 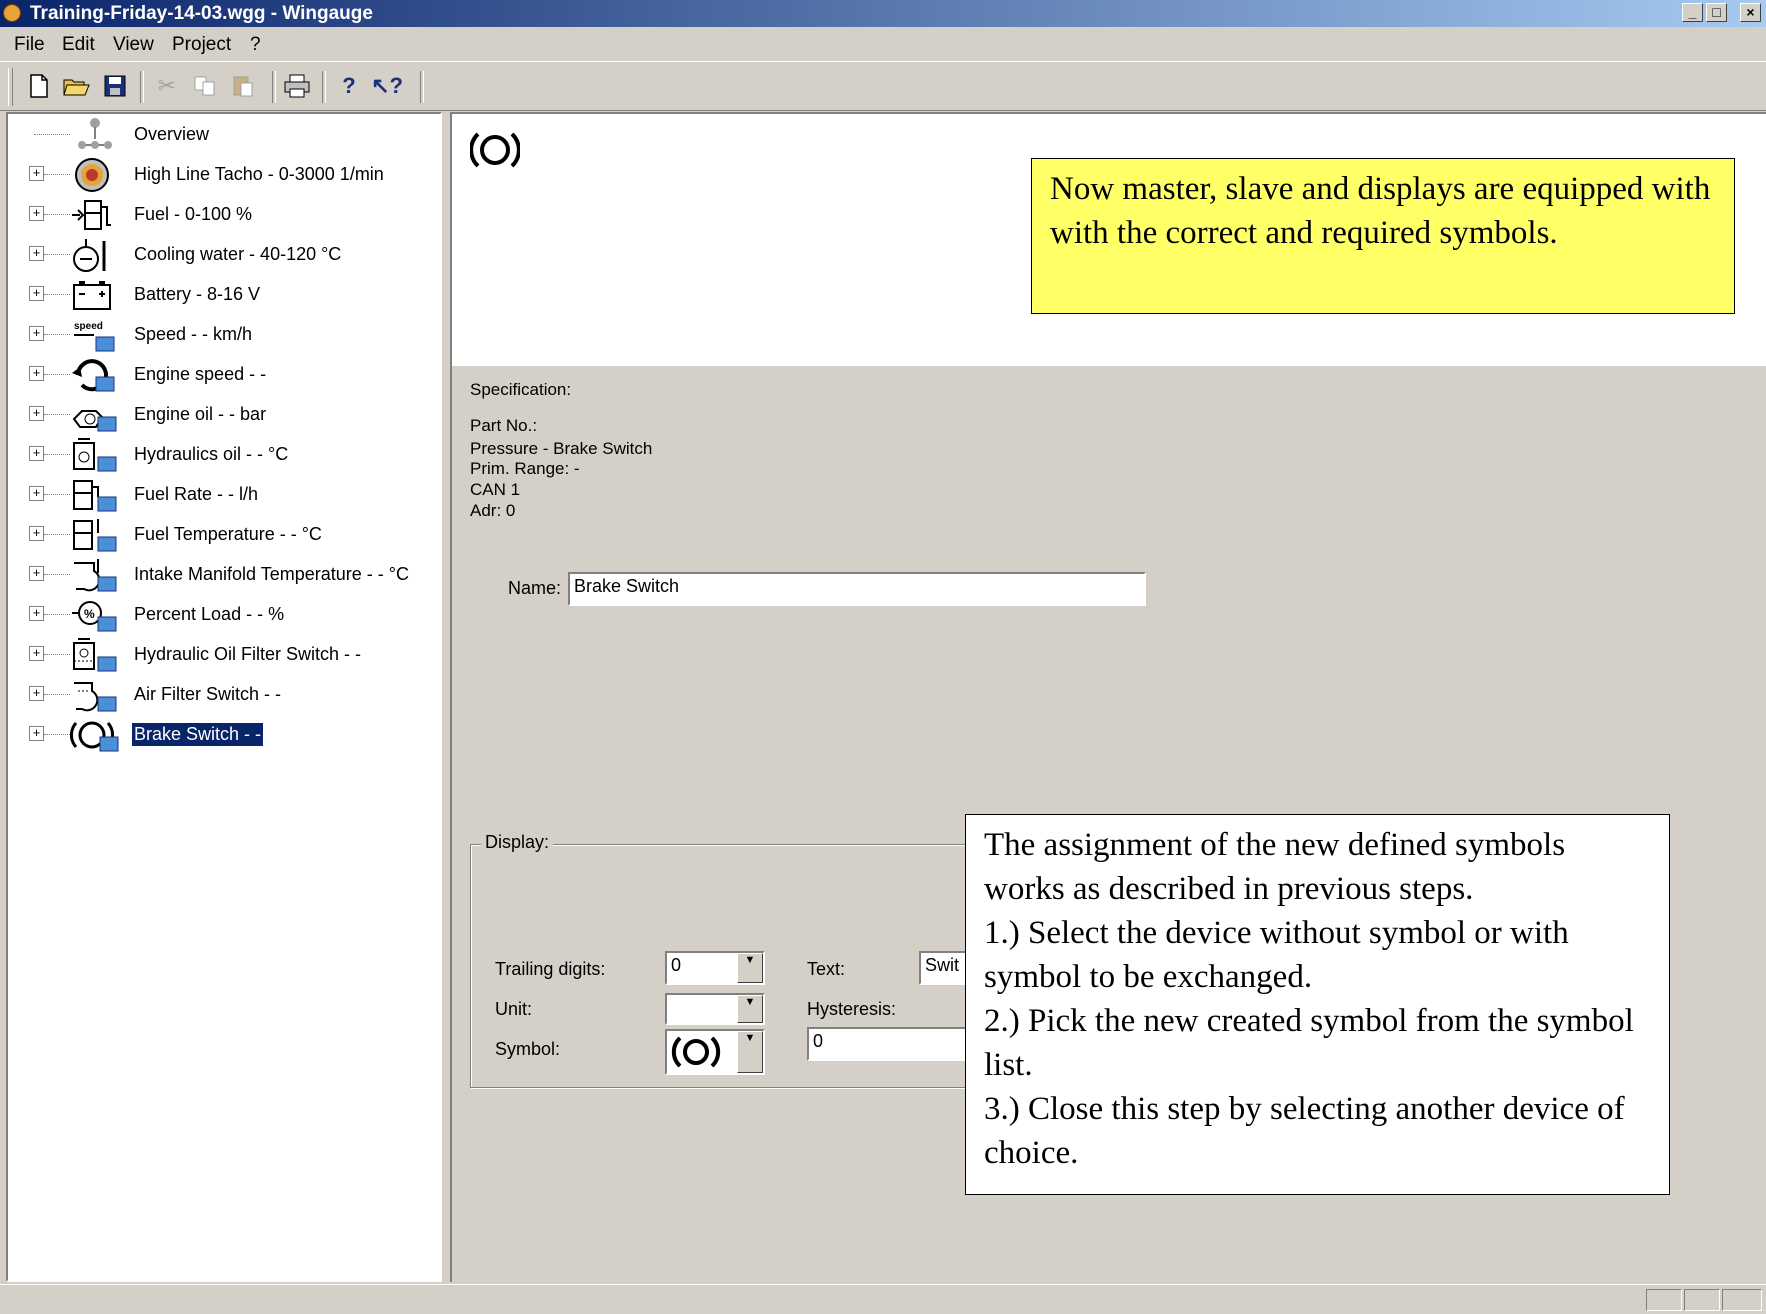 I want to click on tree-item-label: Fuel - 0-100 %, so click(x=193, y=214).